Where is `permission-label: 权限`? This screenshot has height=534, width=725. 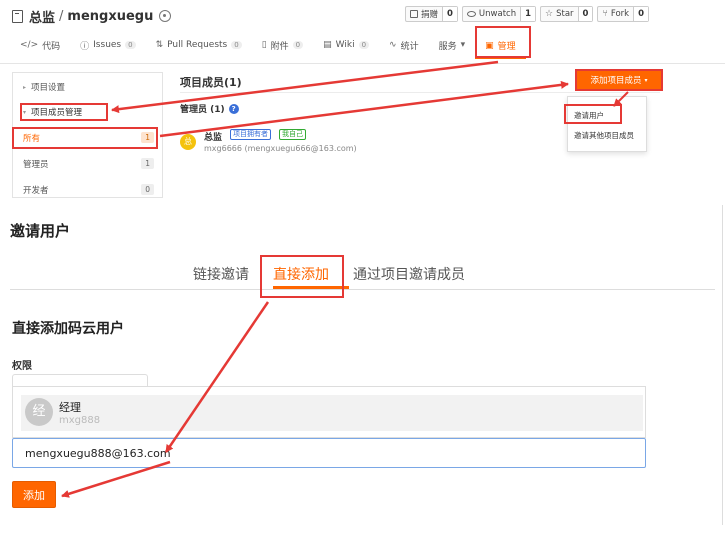
permission-label: 权限 is located at coordinates (22, 366).